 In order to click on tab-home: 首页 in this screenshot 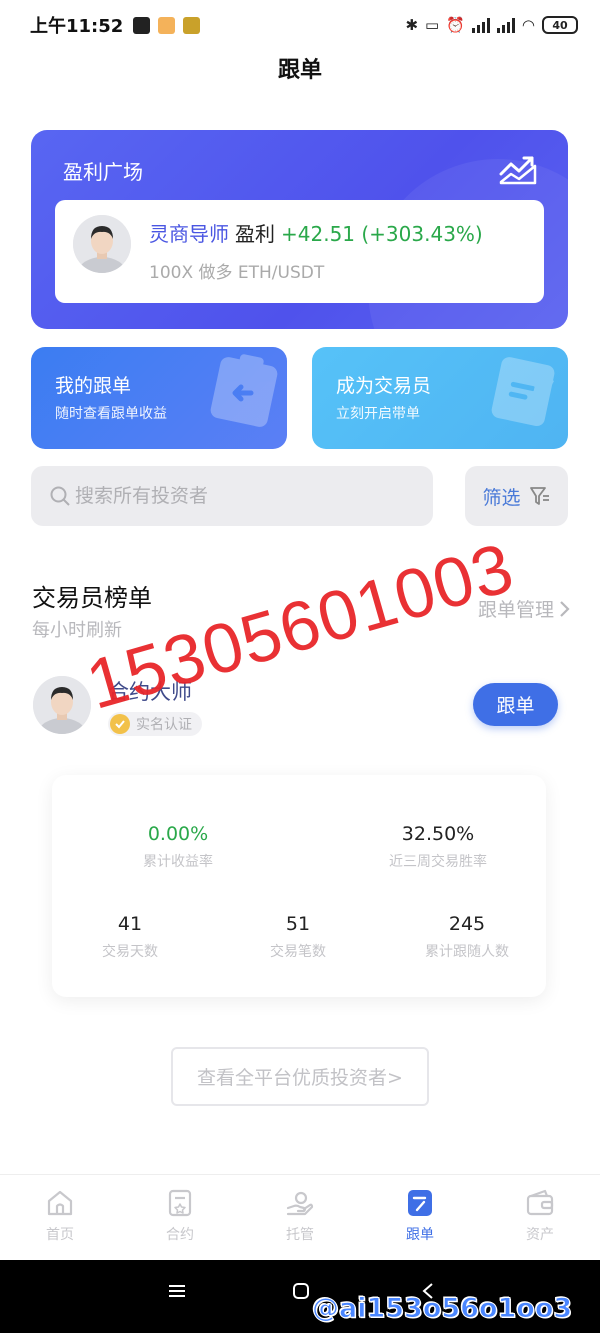, I will do `click(60, 1217)`.